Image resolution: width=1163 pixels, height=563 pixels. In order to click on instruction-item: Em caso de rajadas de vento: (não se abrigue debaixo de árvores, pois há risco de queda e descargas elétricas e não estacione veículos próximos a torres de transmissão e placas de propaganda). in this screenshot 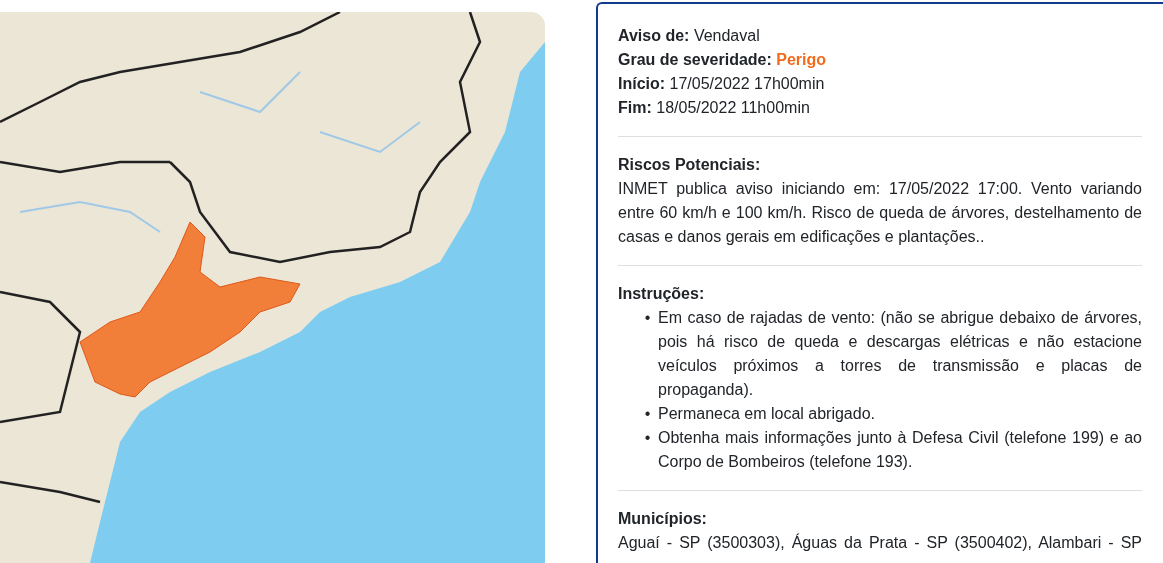, I will do `click(900, 354)`.